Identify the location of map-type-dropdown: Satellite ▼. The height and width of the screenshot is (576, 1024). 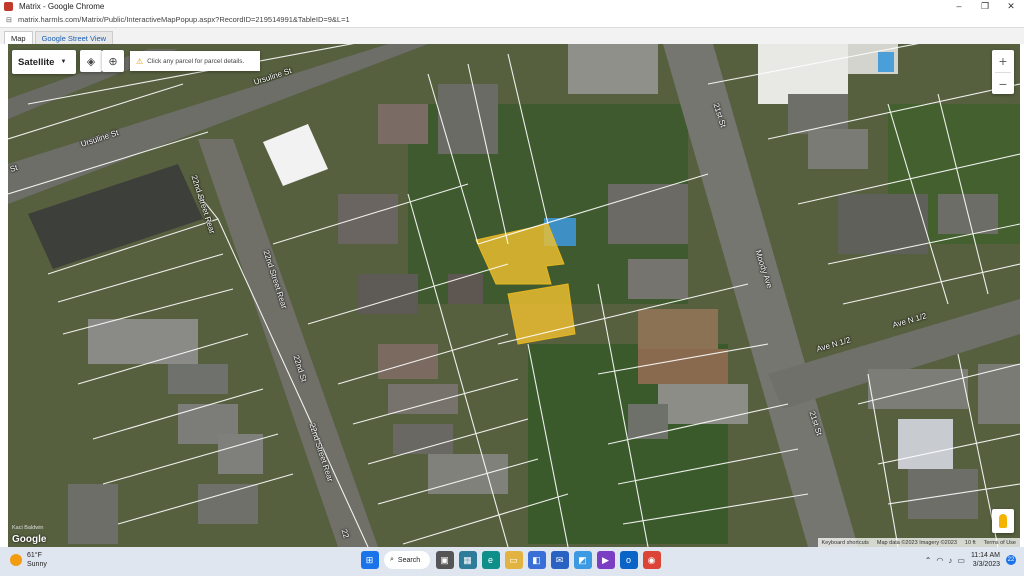
(44, 62).